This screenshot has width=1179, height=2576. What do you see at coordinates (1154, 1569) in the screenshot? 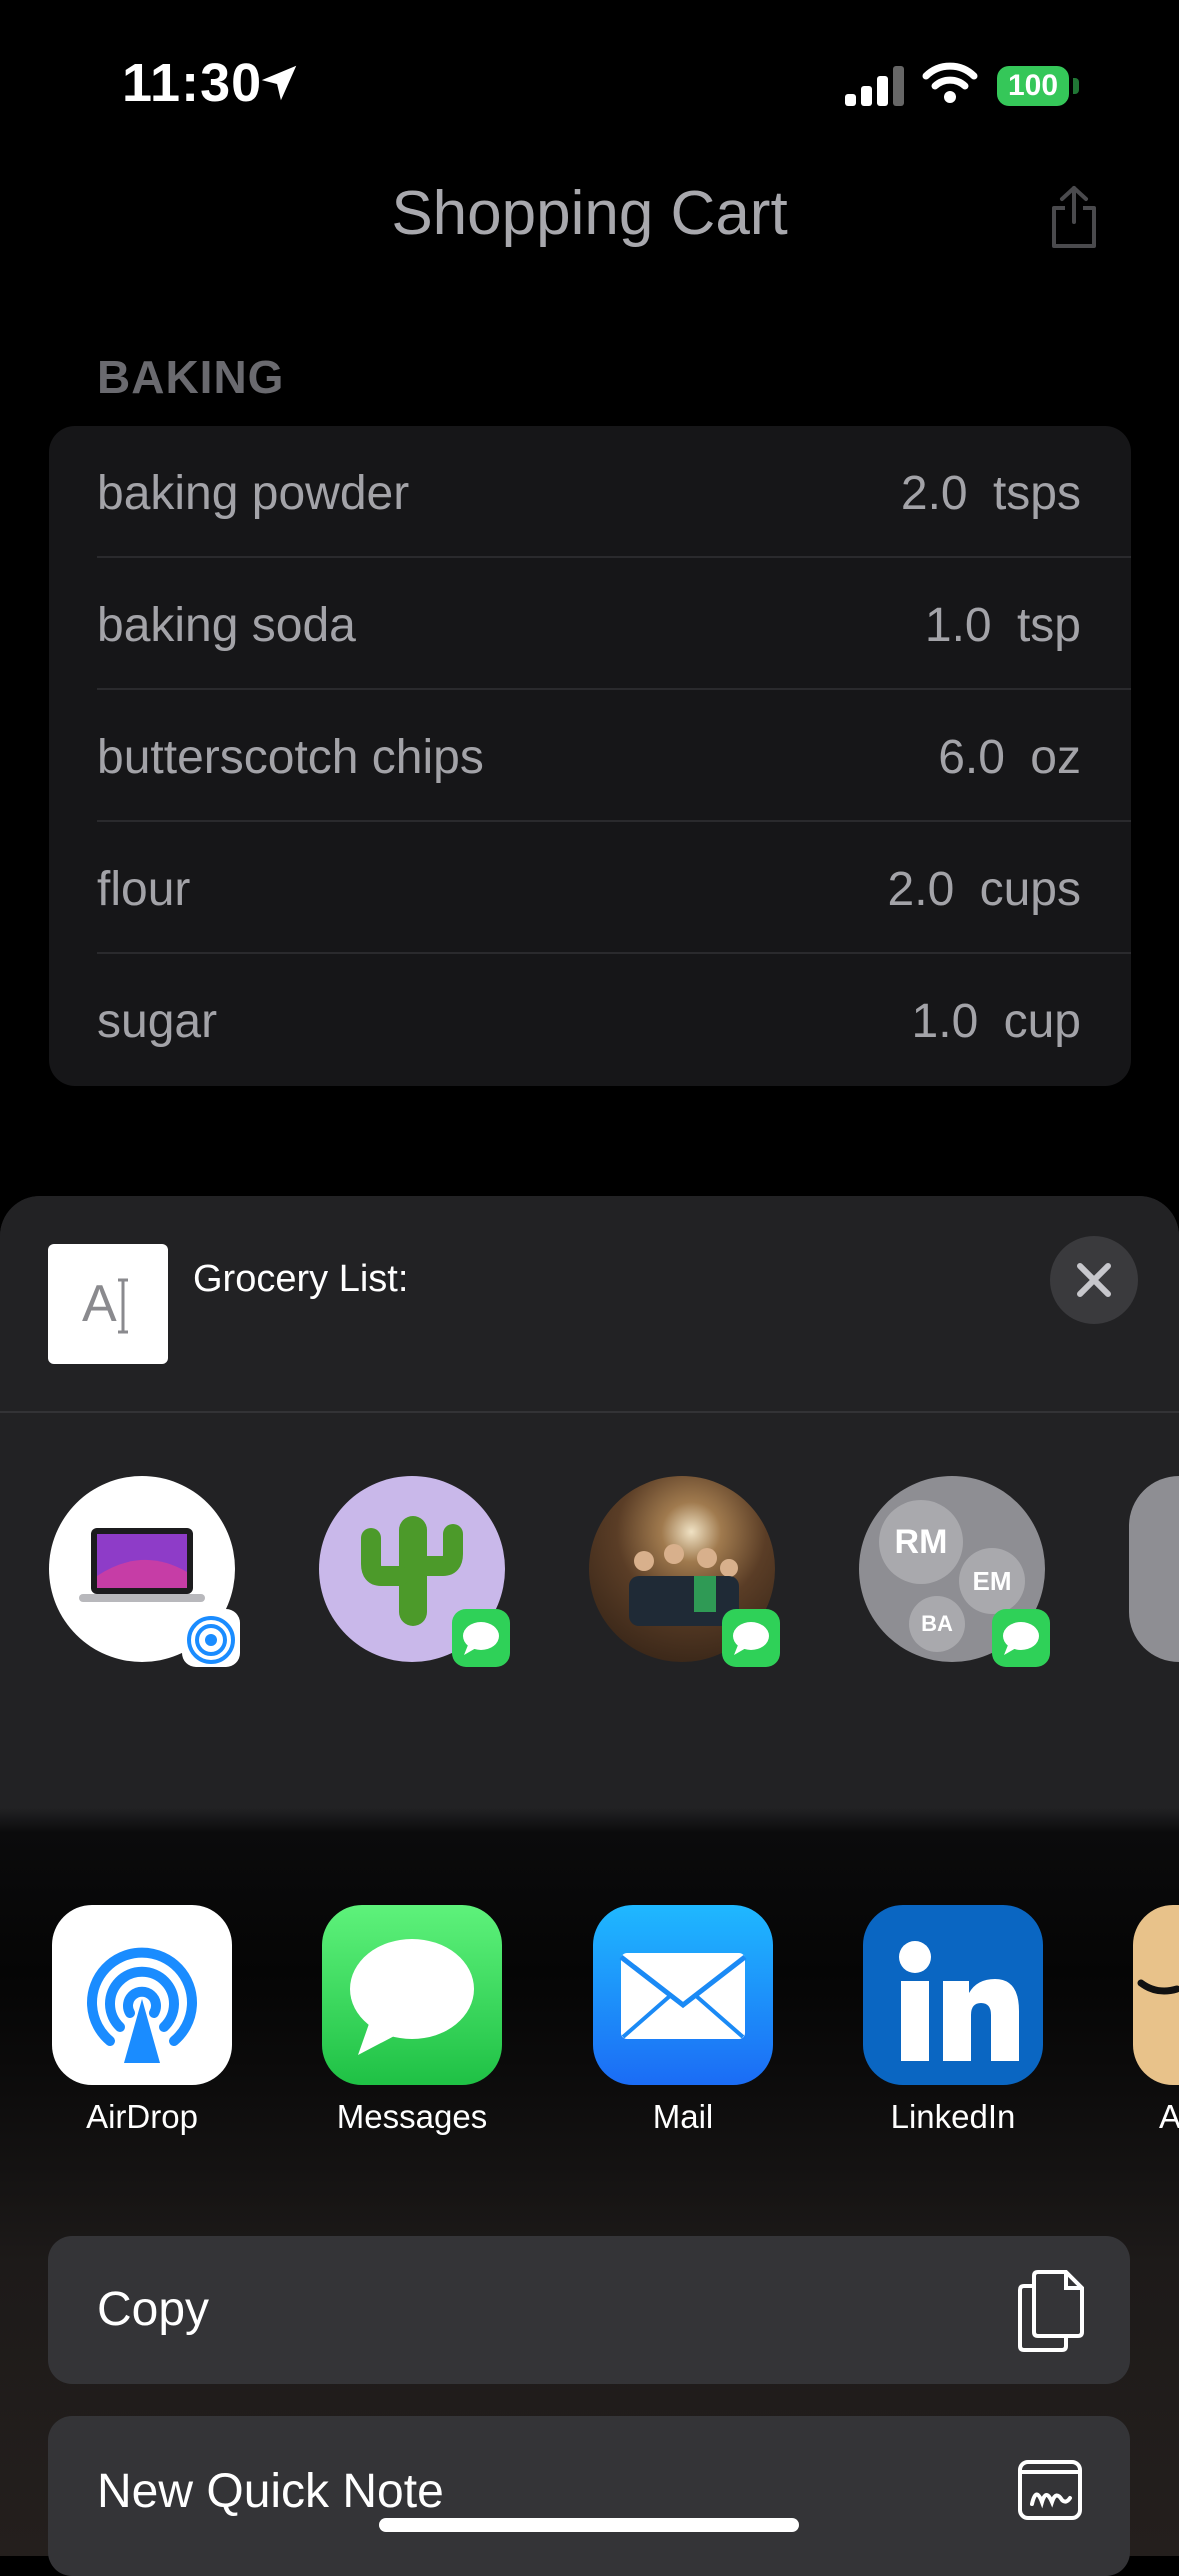
I see `share-contact-partial` at bounding box center [1154, 1569].